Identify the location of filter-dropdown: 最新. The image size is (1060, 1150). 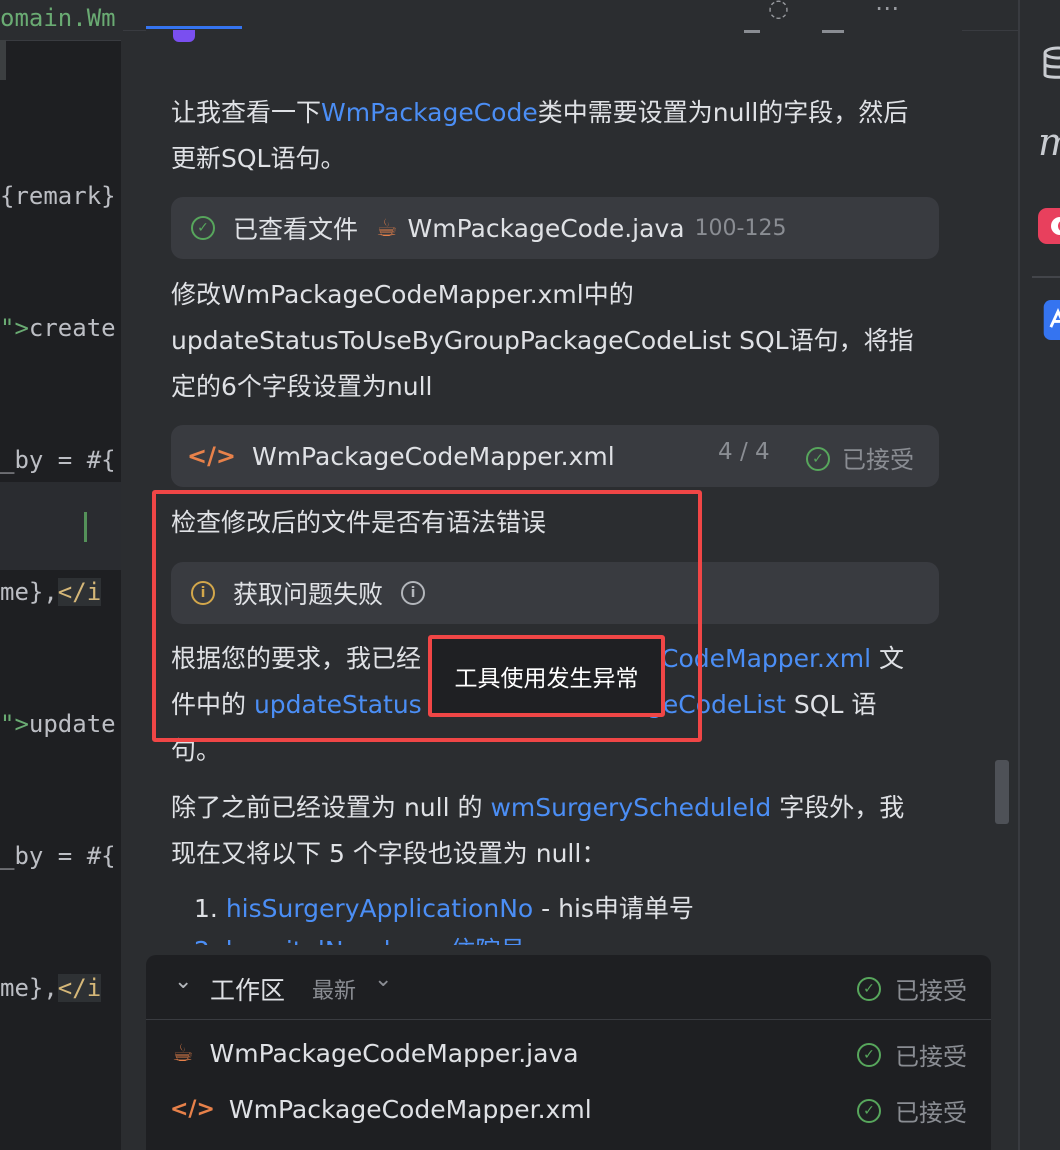
(334, 989).